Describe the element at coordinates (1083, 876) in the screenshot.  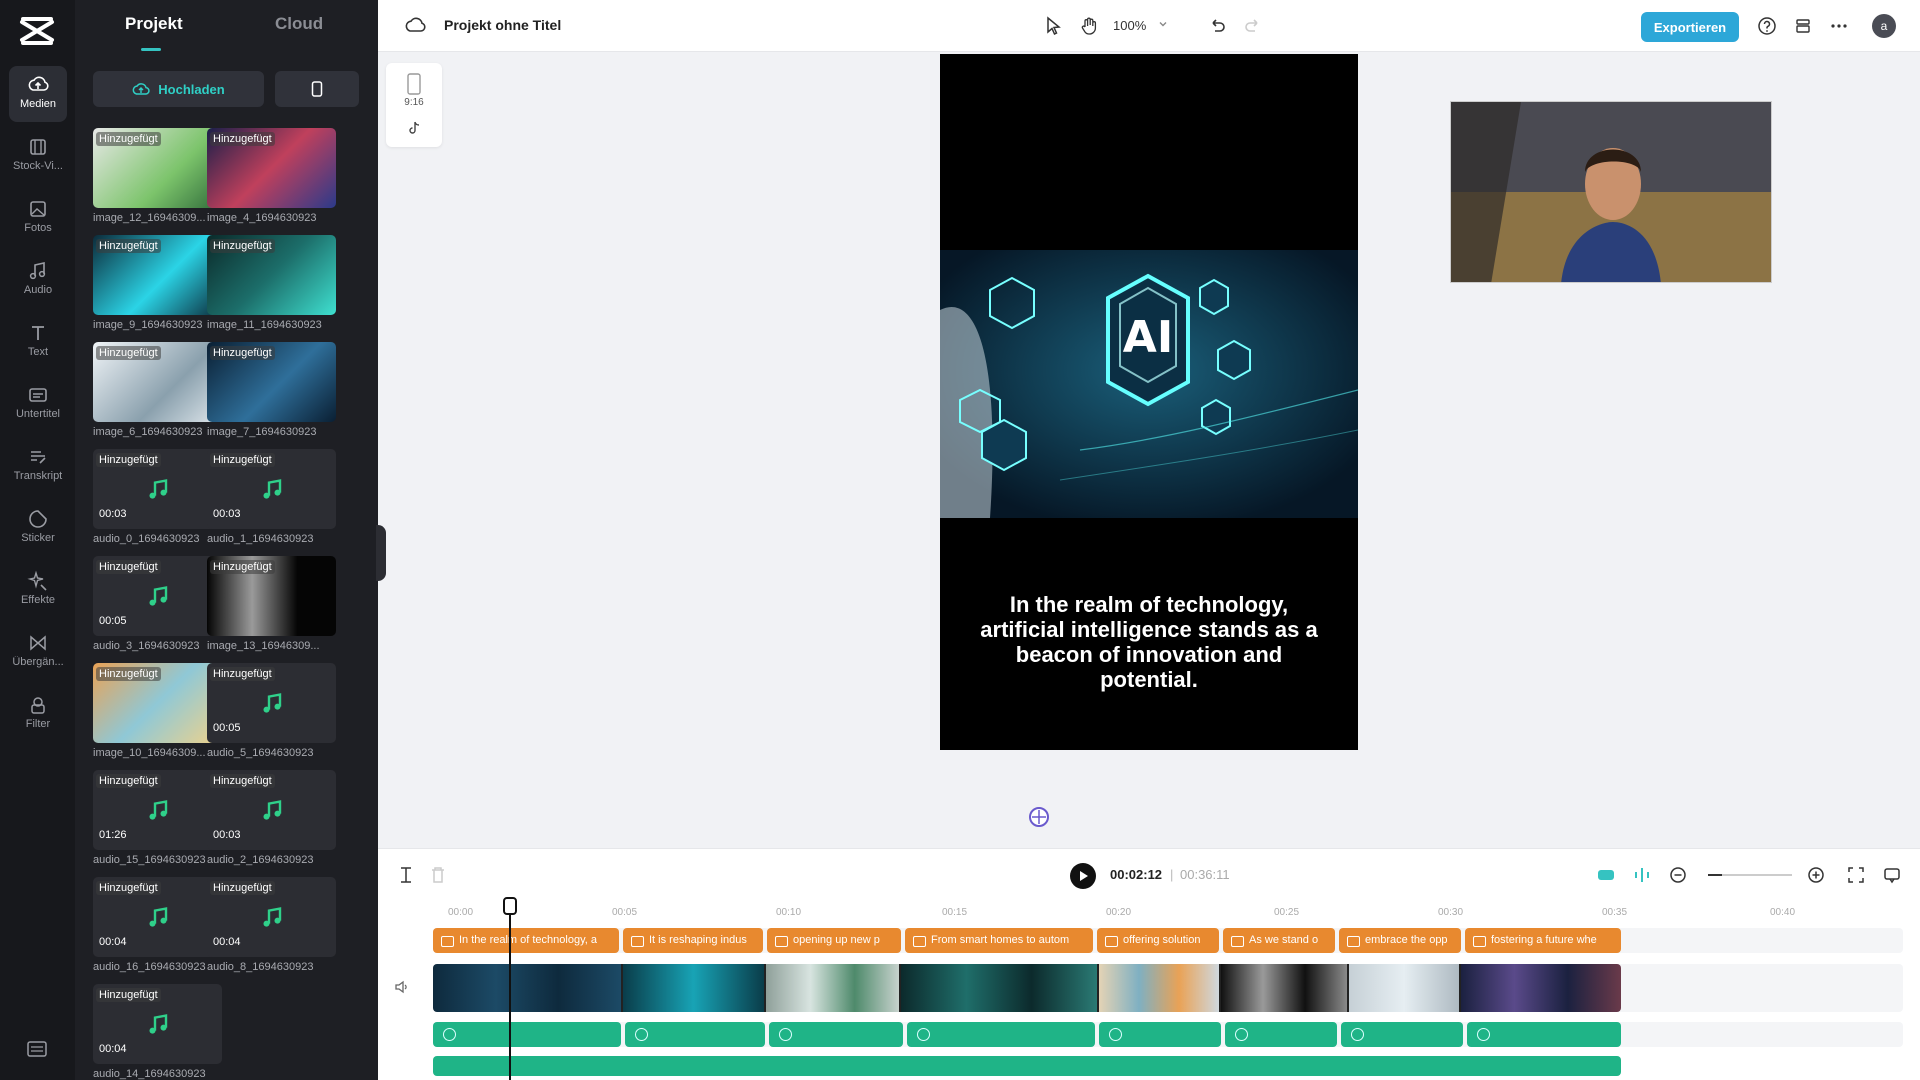
I see `play-button` at that location.